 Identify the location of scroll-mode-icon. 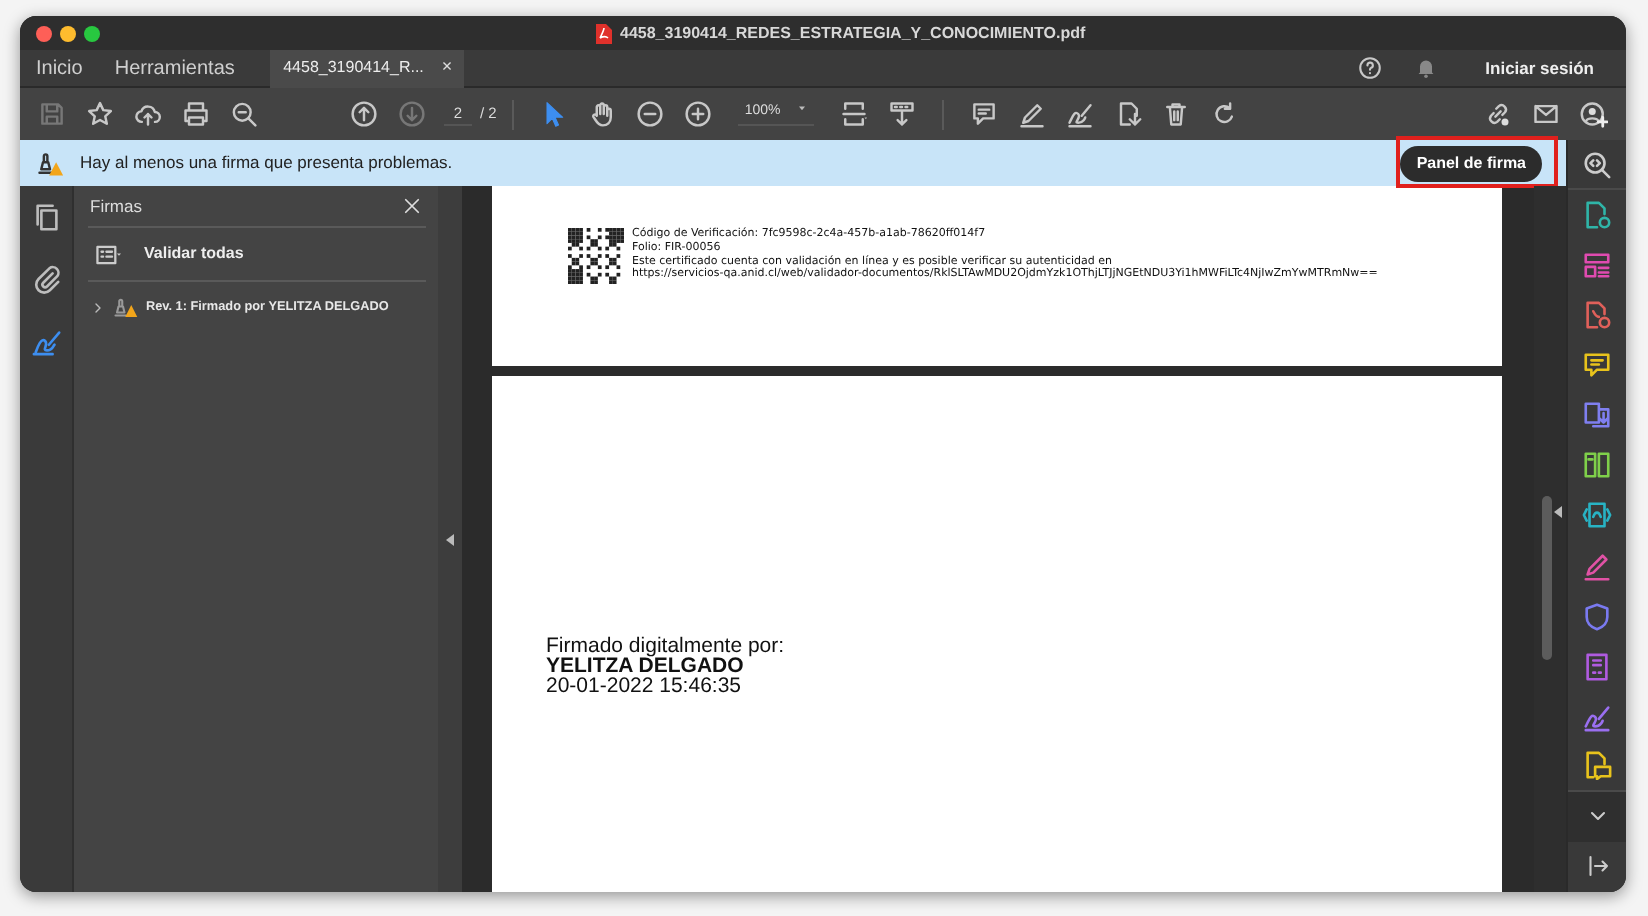
(902, 114).